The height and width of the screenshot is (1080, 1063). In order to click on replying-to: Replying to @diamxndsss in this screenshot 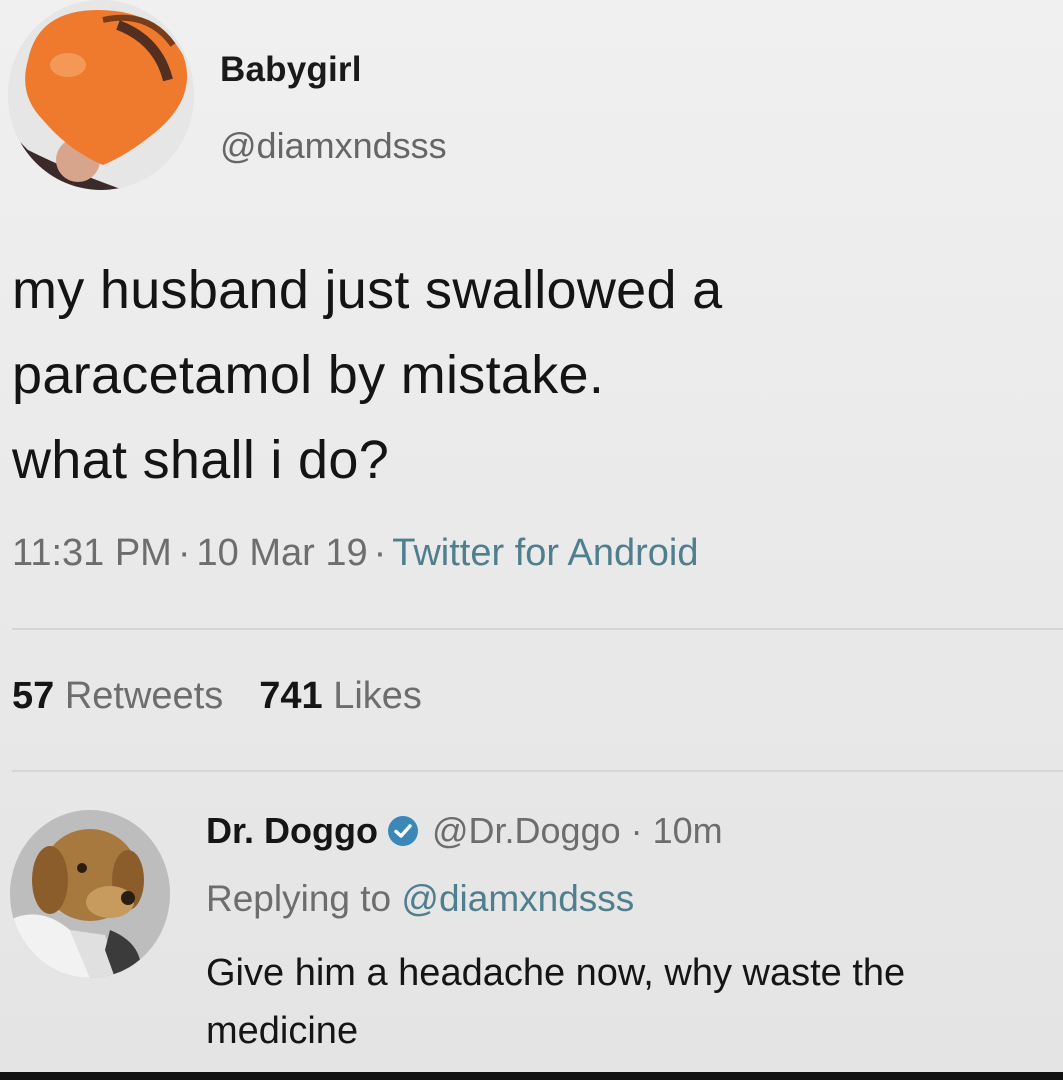, I will do `click(420, 899)`.